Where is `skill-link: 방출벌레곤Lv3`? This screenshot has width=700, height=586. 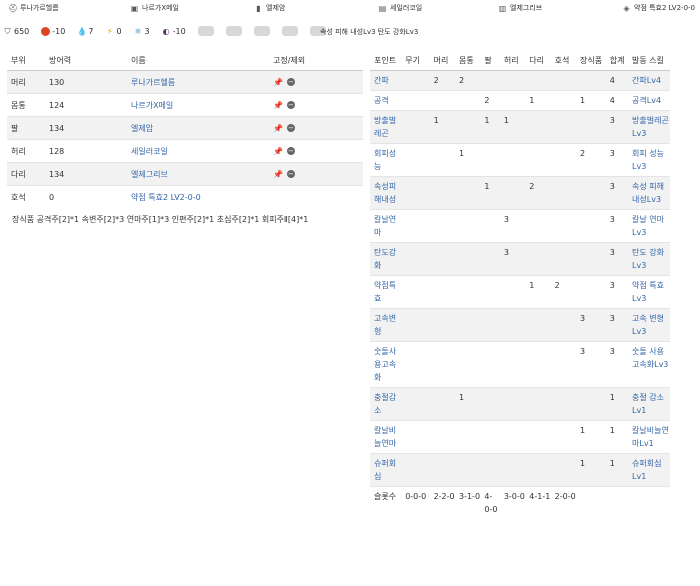
skill-link: 방출벌레곤Lv3 is located at coordinates (650, 127).